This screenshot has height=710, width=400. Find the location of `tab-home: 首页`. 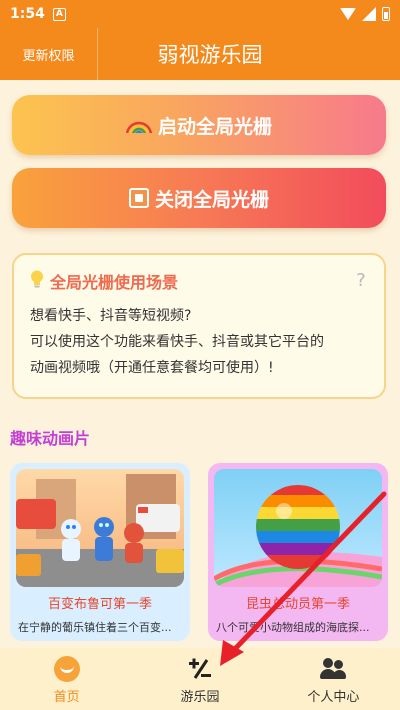

tab-home: 首页 is located at coordinates (66, 679).